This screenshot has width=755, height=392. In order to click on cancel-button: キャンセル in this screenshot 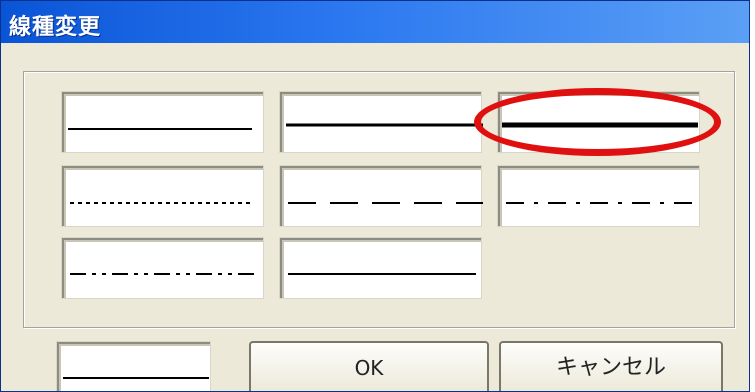, I will do `click(611, 366)`.